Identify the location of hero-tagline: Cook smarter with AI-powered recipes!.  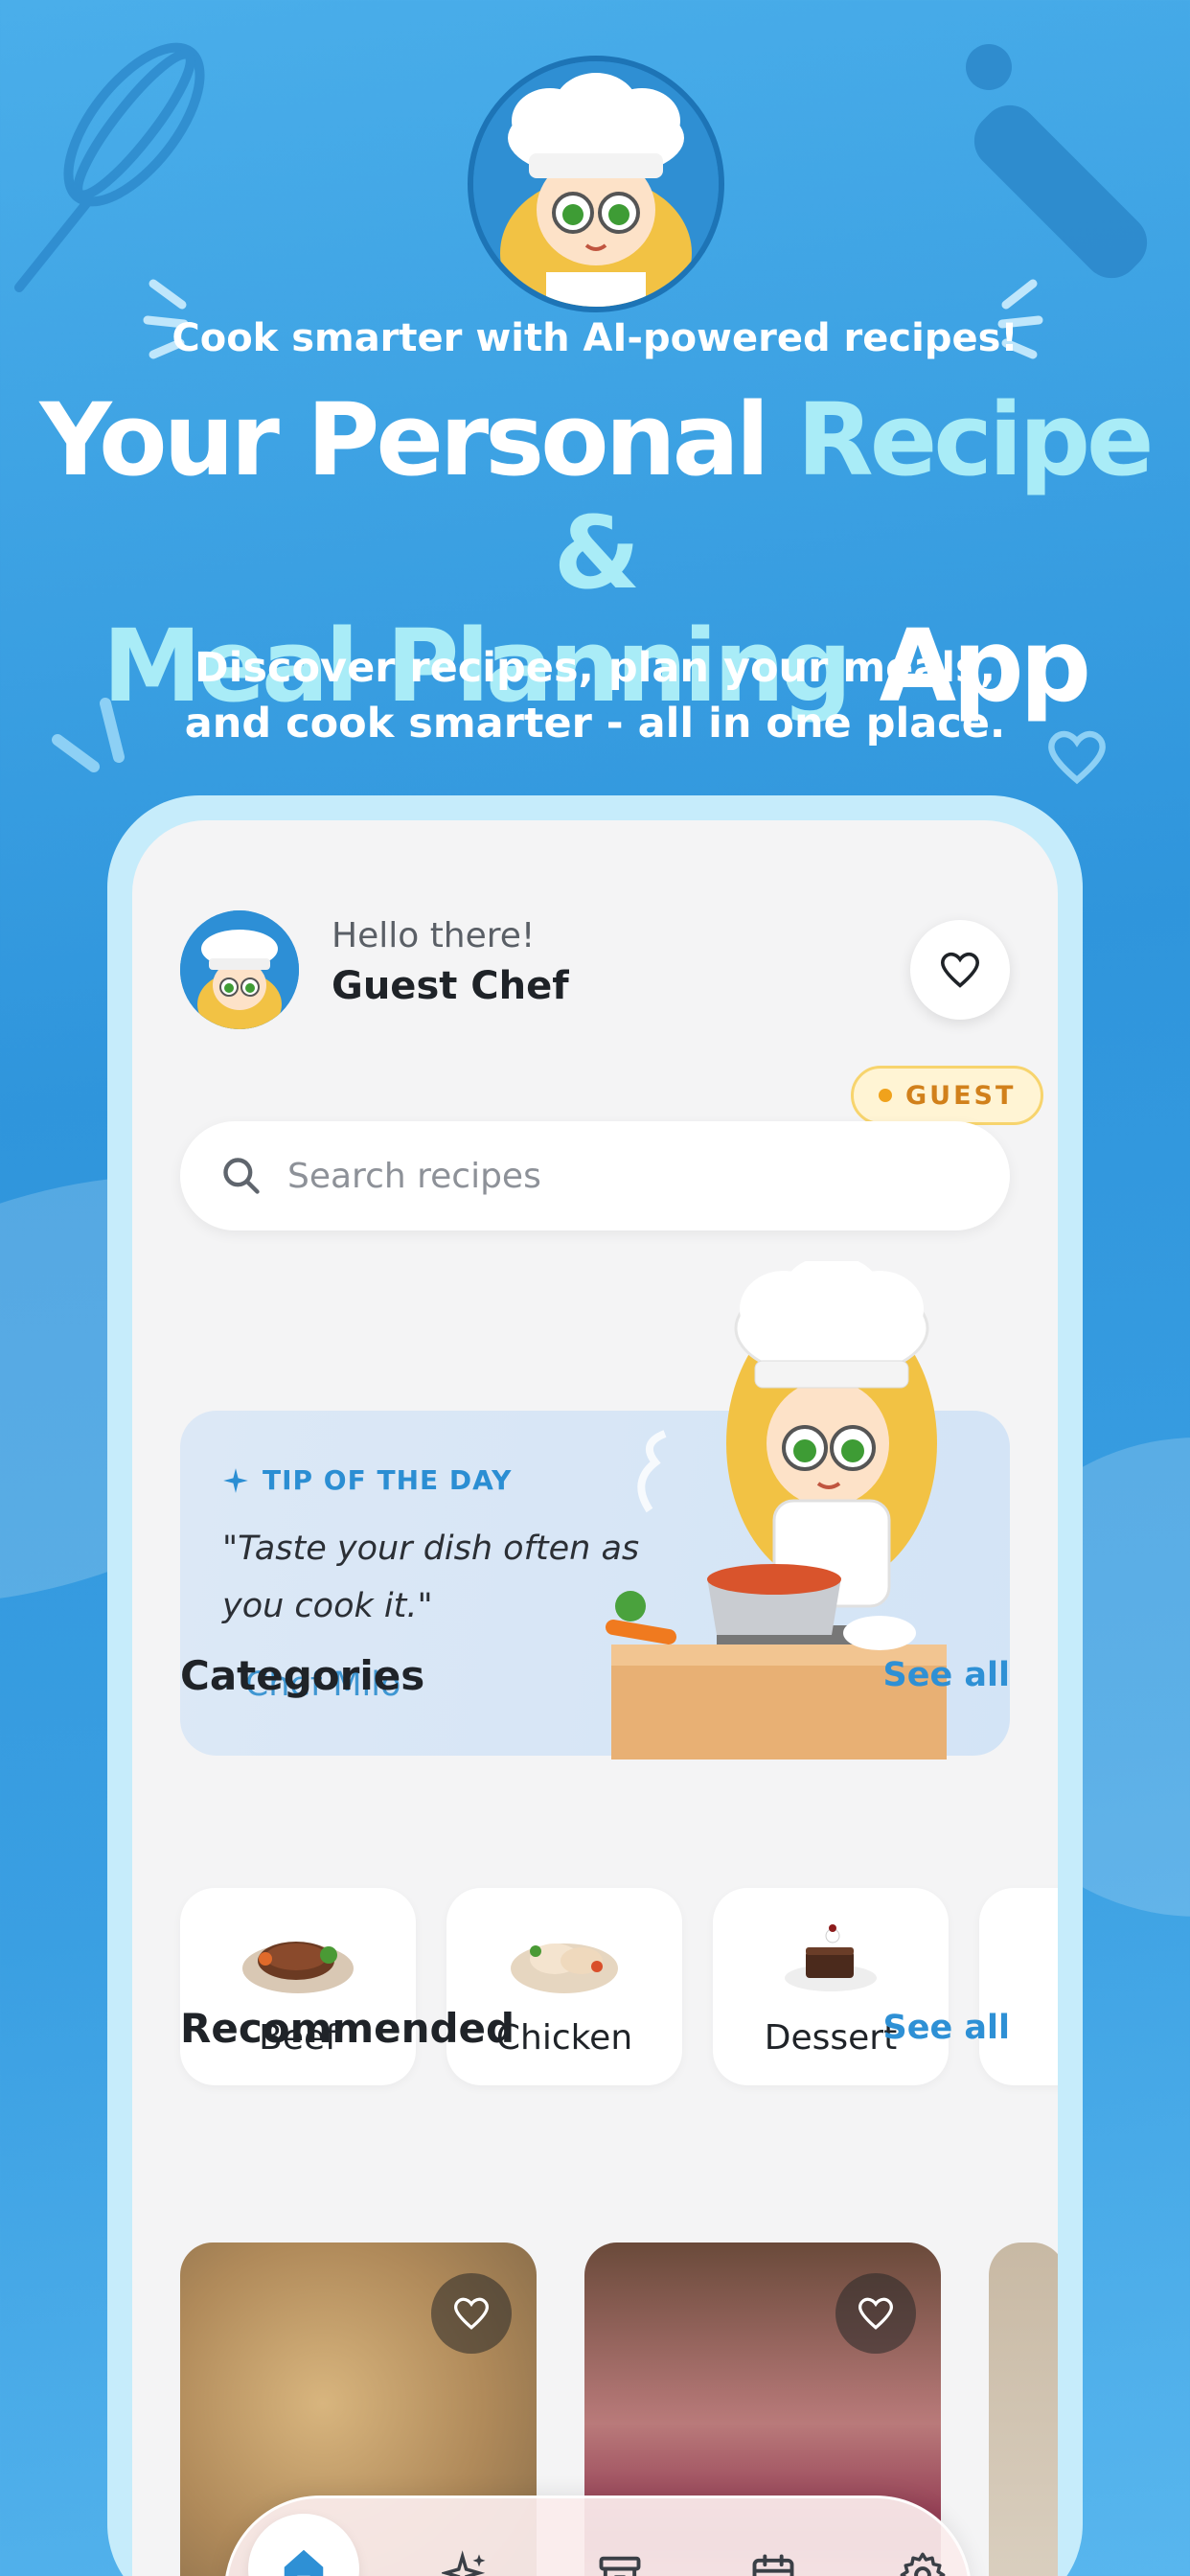
(595, 338).